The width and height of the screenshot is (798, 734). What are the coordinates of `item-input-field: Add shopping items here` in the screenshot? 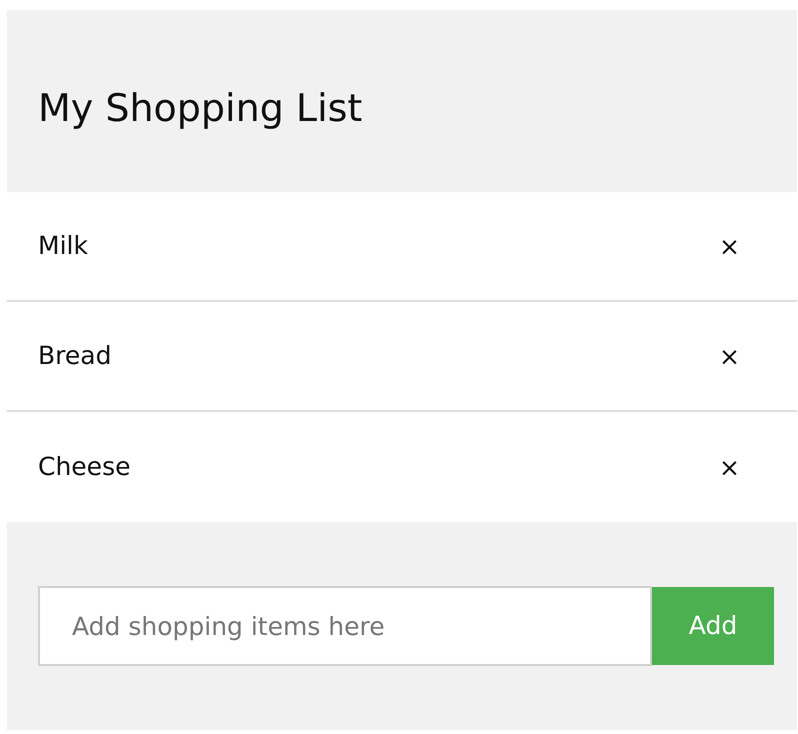 It's located at (345, 626).